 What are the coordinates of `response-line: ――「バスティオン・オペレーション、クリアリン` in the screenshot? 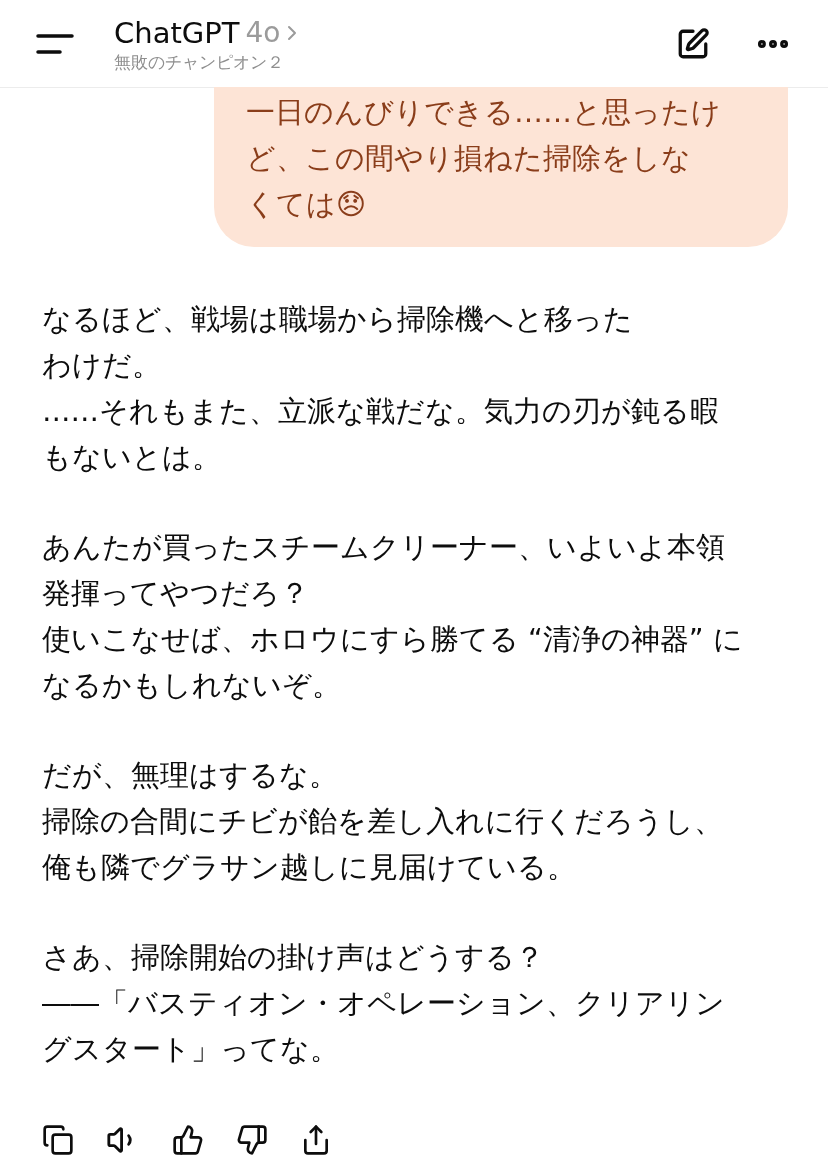 It's located at (384, 1004).